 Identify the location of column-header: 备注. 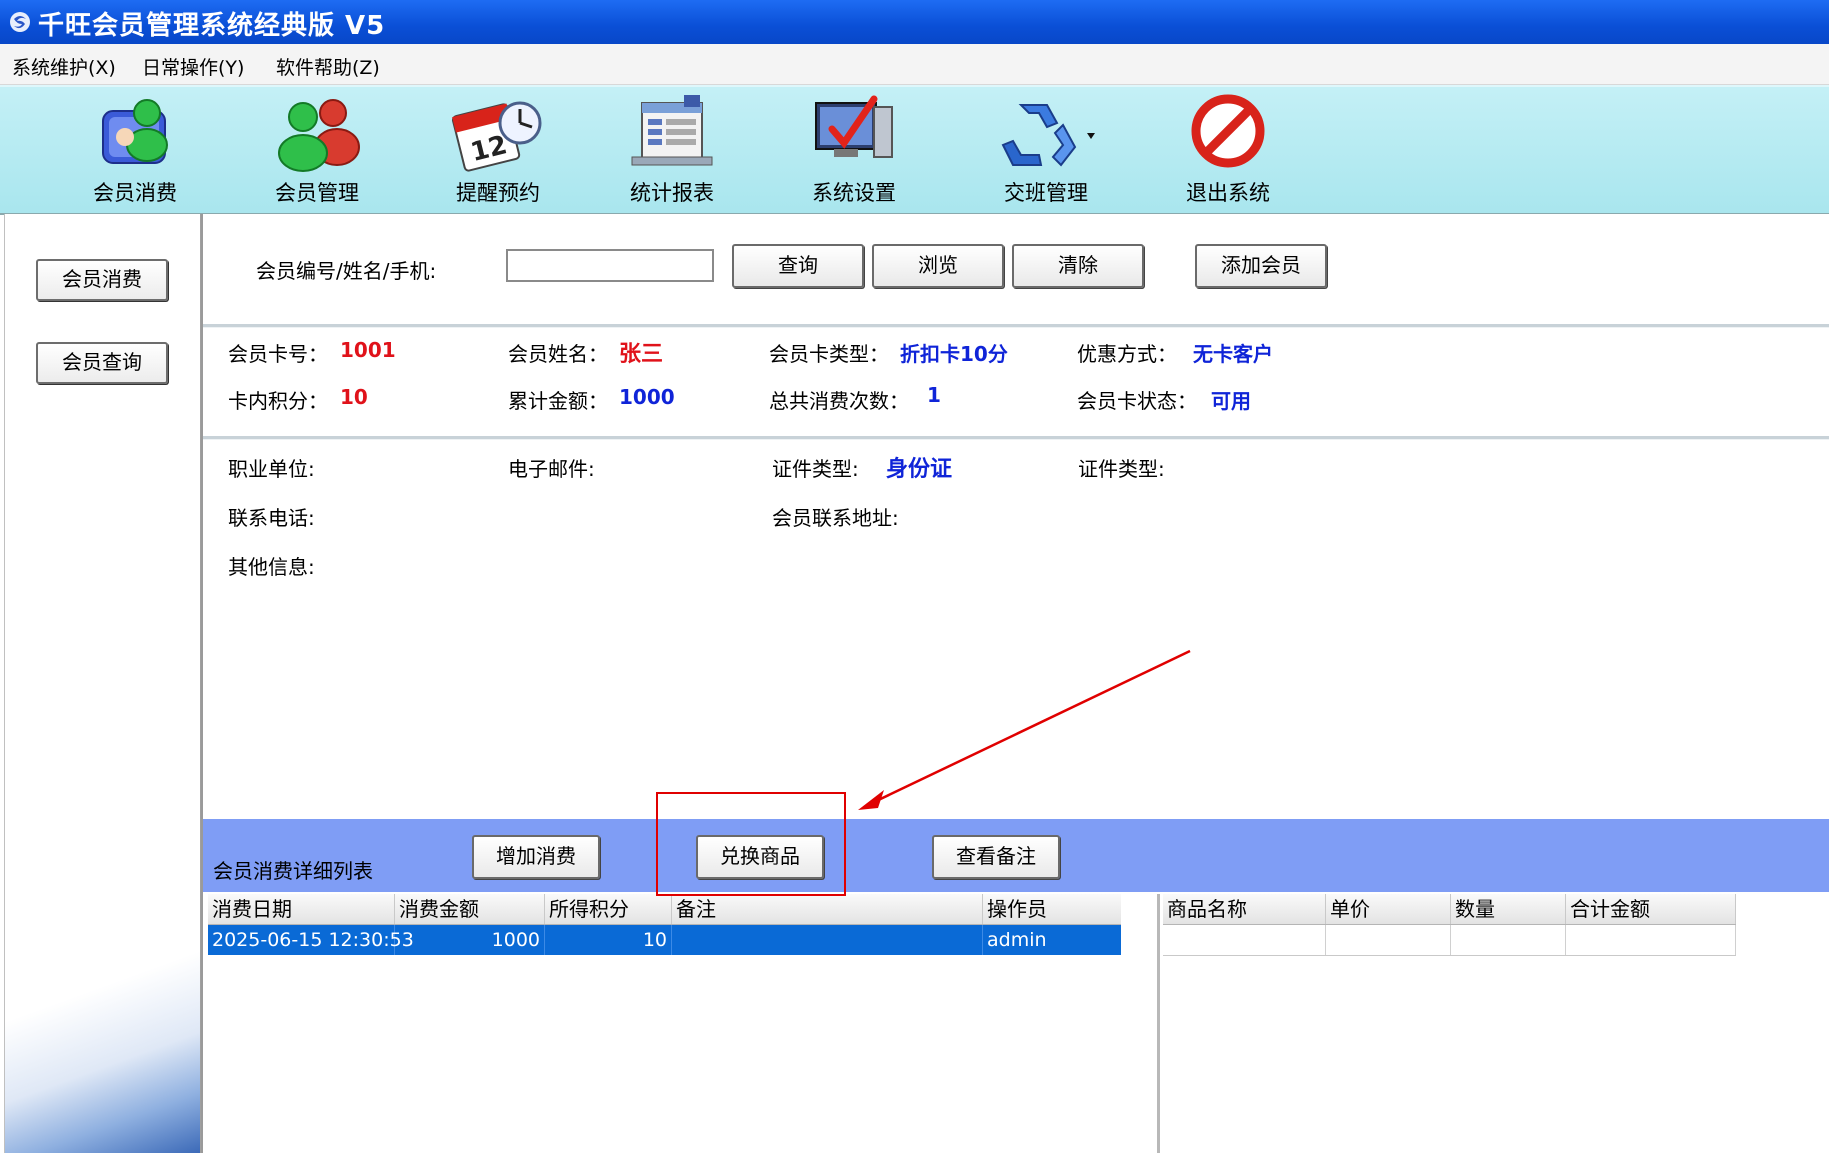
(827, 909).